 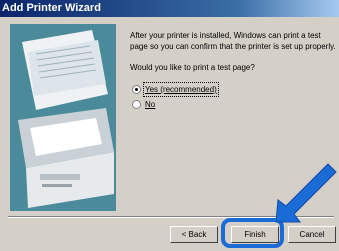 What do you see at coordinates (181, 89) in the screenshot?
I see `yes-option-label: Yes (recommended)` at bounding box center [181, 89].